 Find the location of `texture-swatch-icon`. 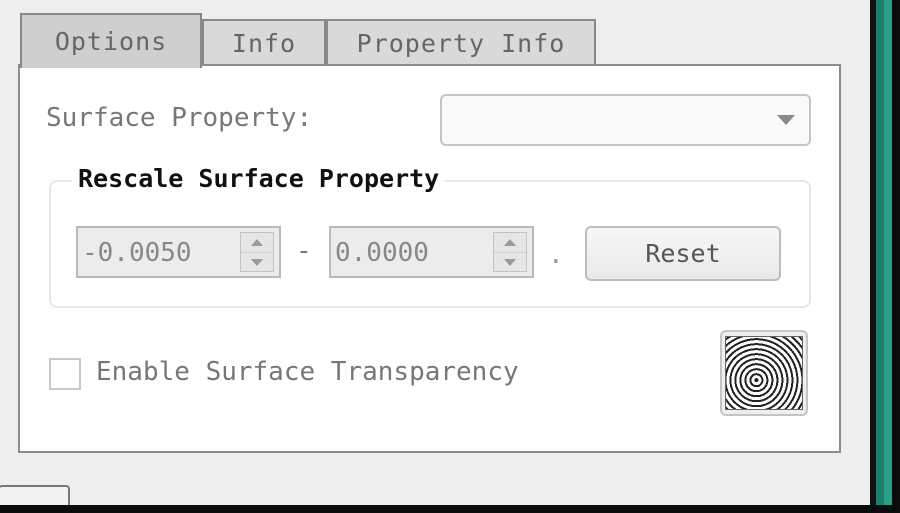

texture-swatch-icon is located at coordinates (764, 373).